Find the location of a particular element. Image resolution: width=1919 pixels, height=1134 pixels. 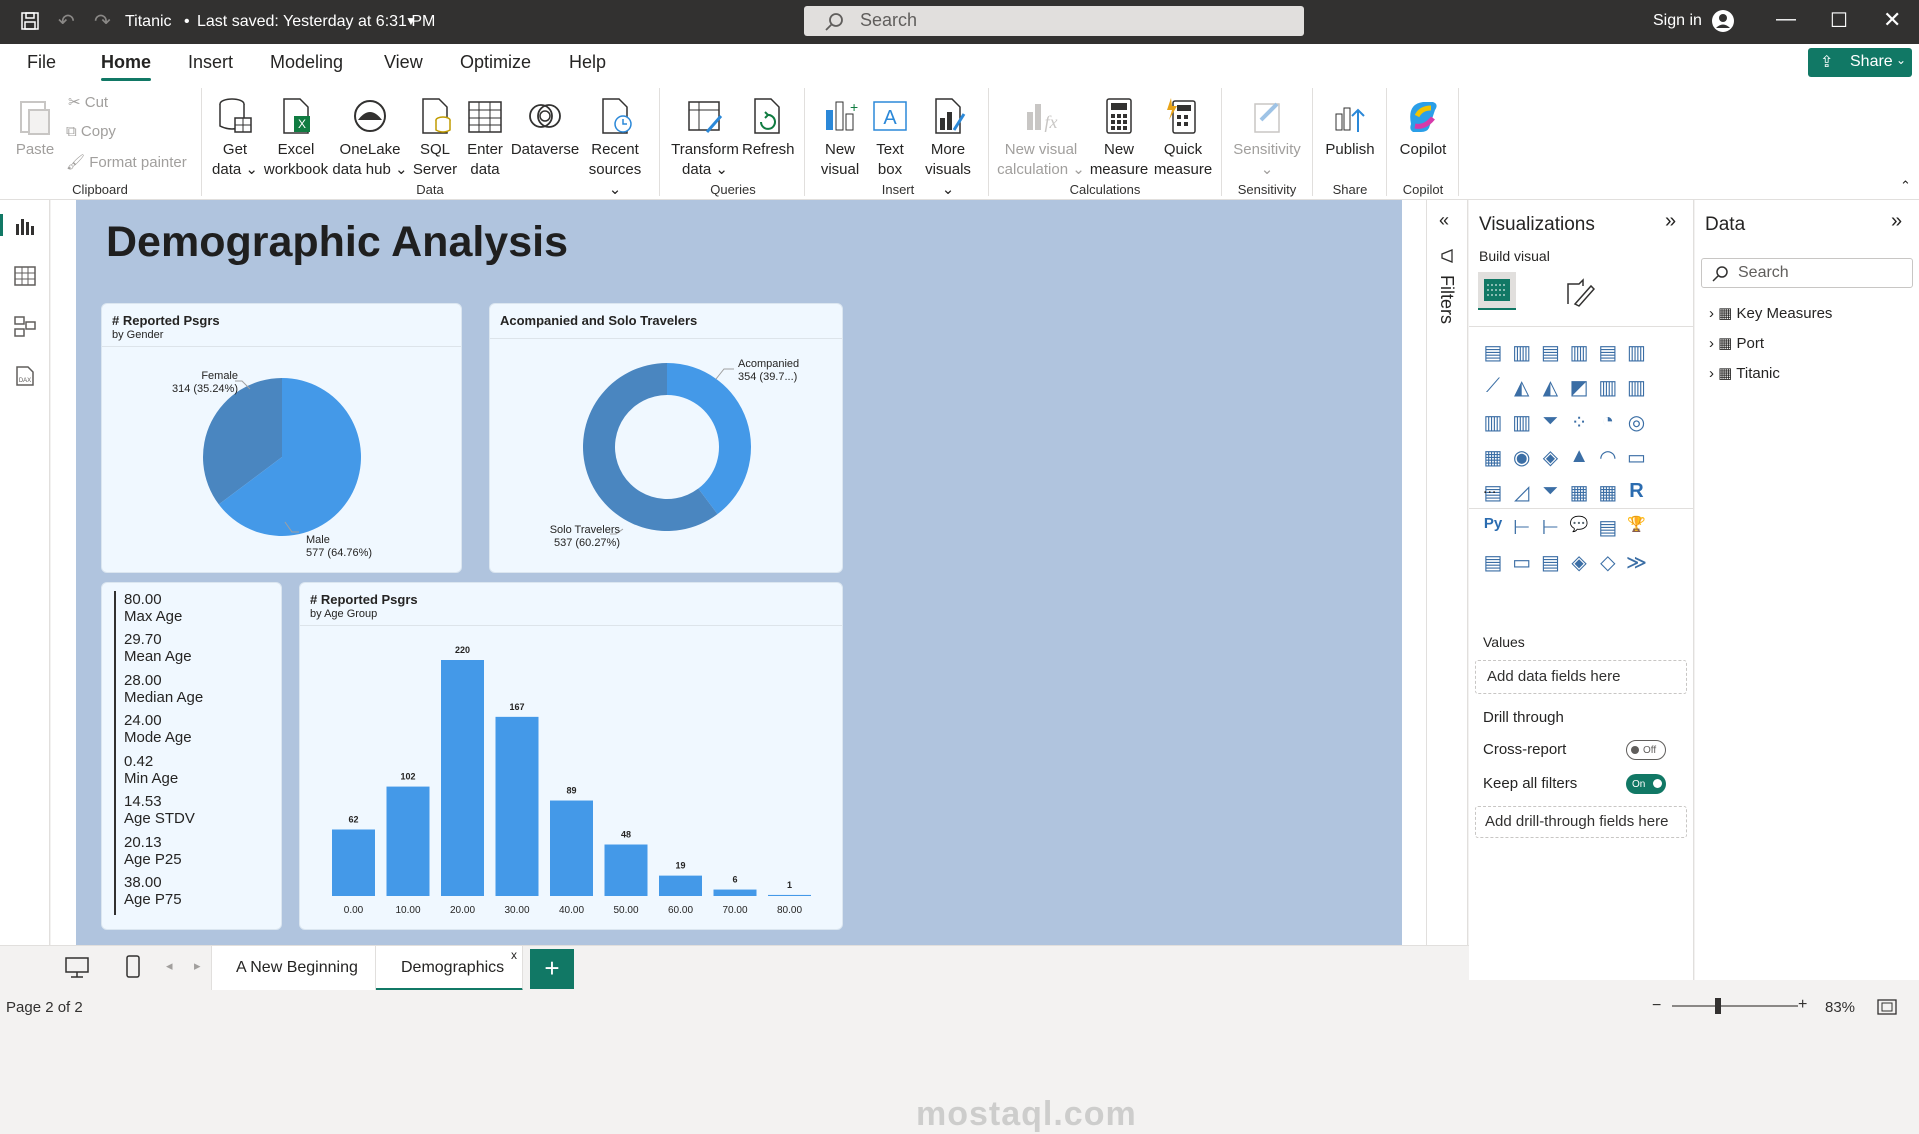

text-box-button: A Text box is located at coordinates (890, 138).